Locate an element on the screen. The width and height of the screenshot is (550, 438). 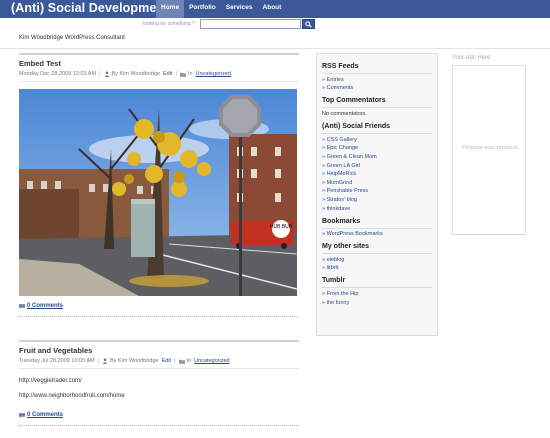
post-title: Embed Test is located at coordinates (159, 63).